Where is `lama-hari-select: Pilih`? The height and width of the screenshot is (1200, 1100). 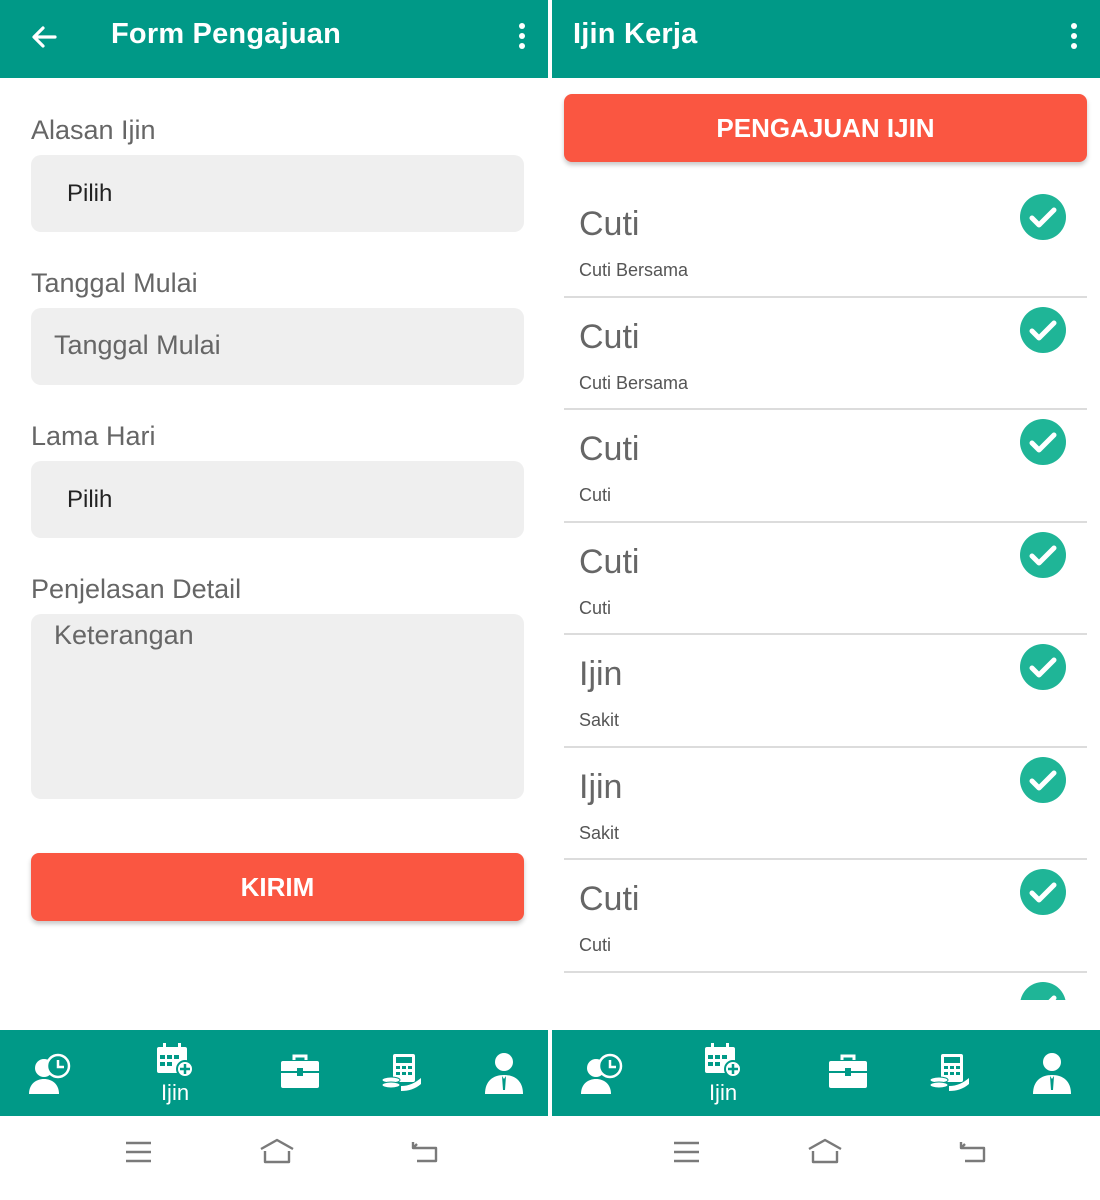 lama-hari-select: Pilih is located at coordinates (277, 499).